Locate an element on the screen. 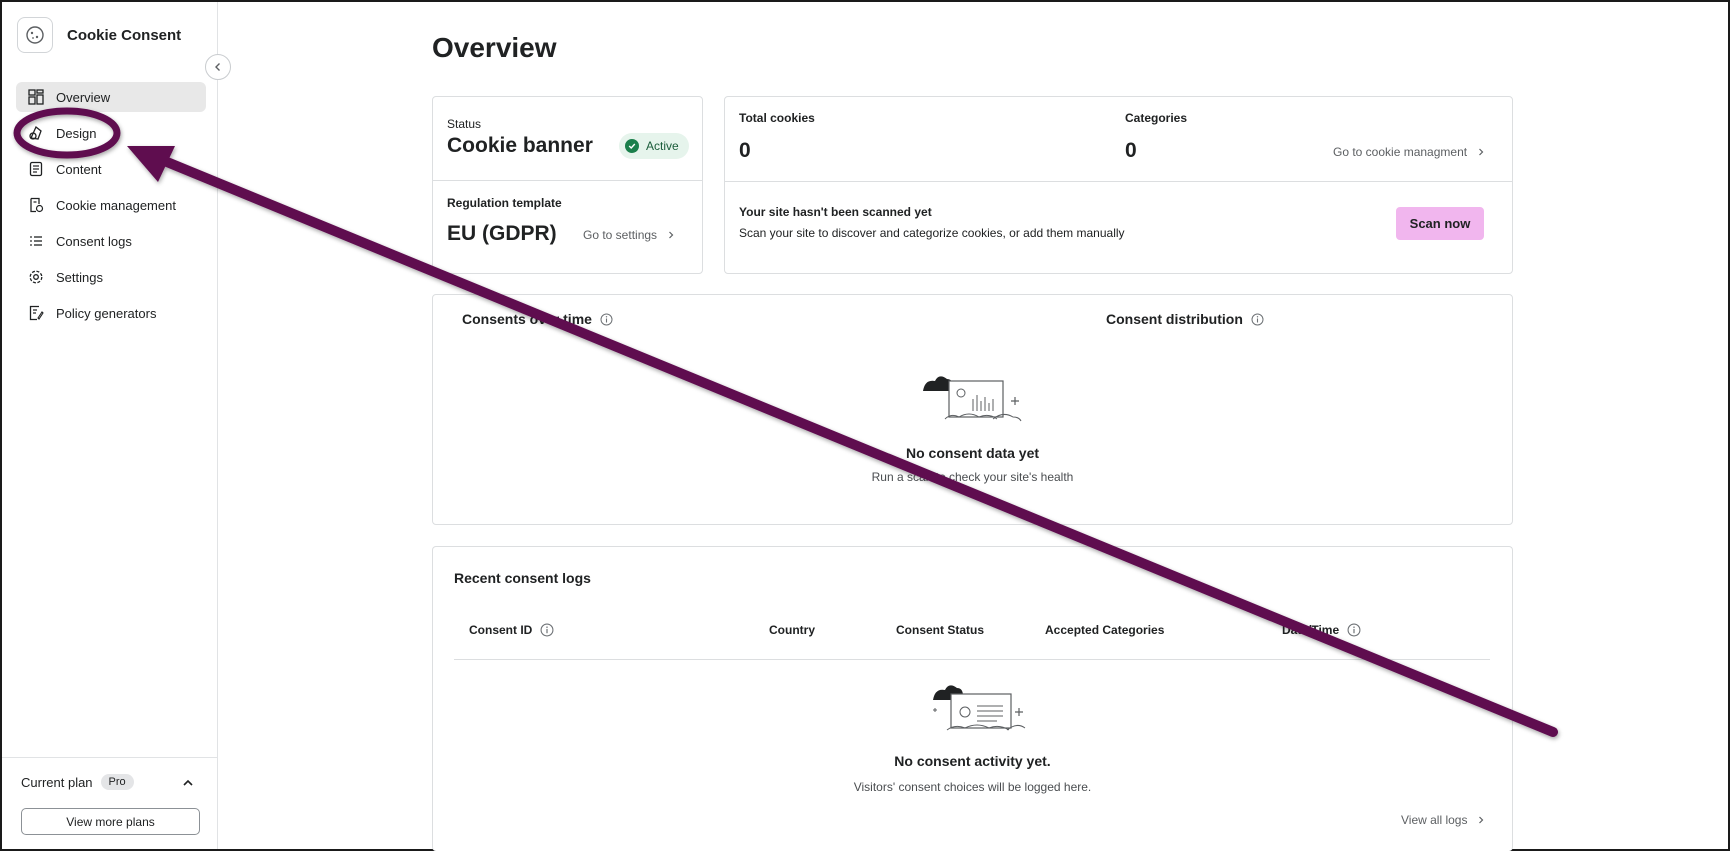  view-all-logs-link: View all logs is located at coordinates (1443, 820).